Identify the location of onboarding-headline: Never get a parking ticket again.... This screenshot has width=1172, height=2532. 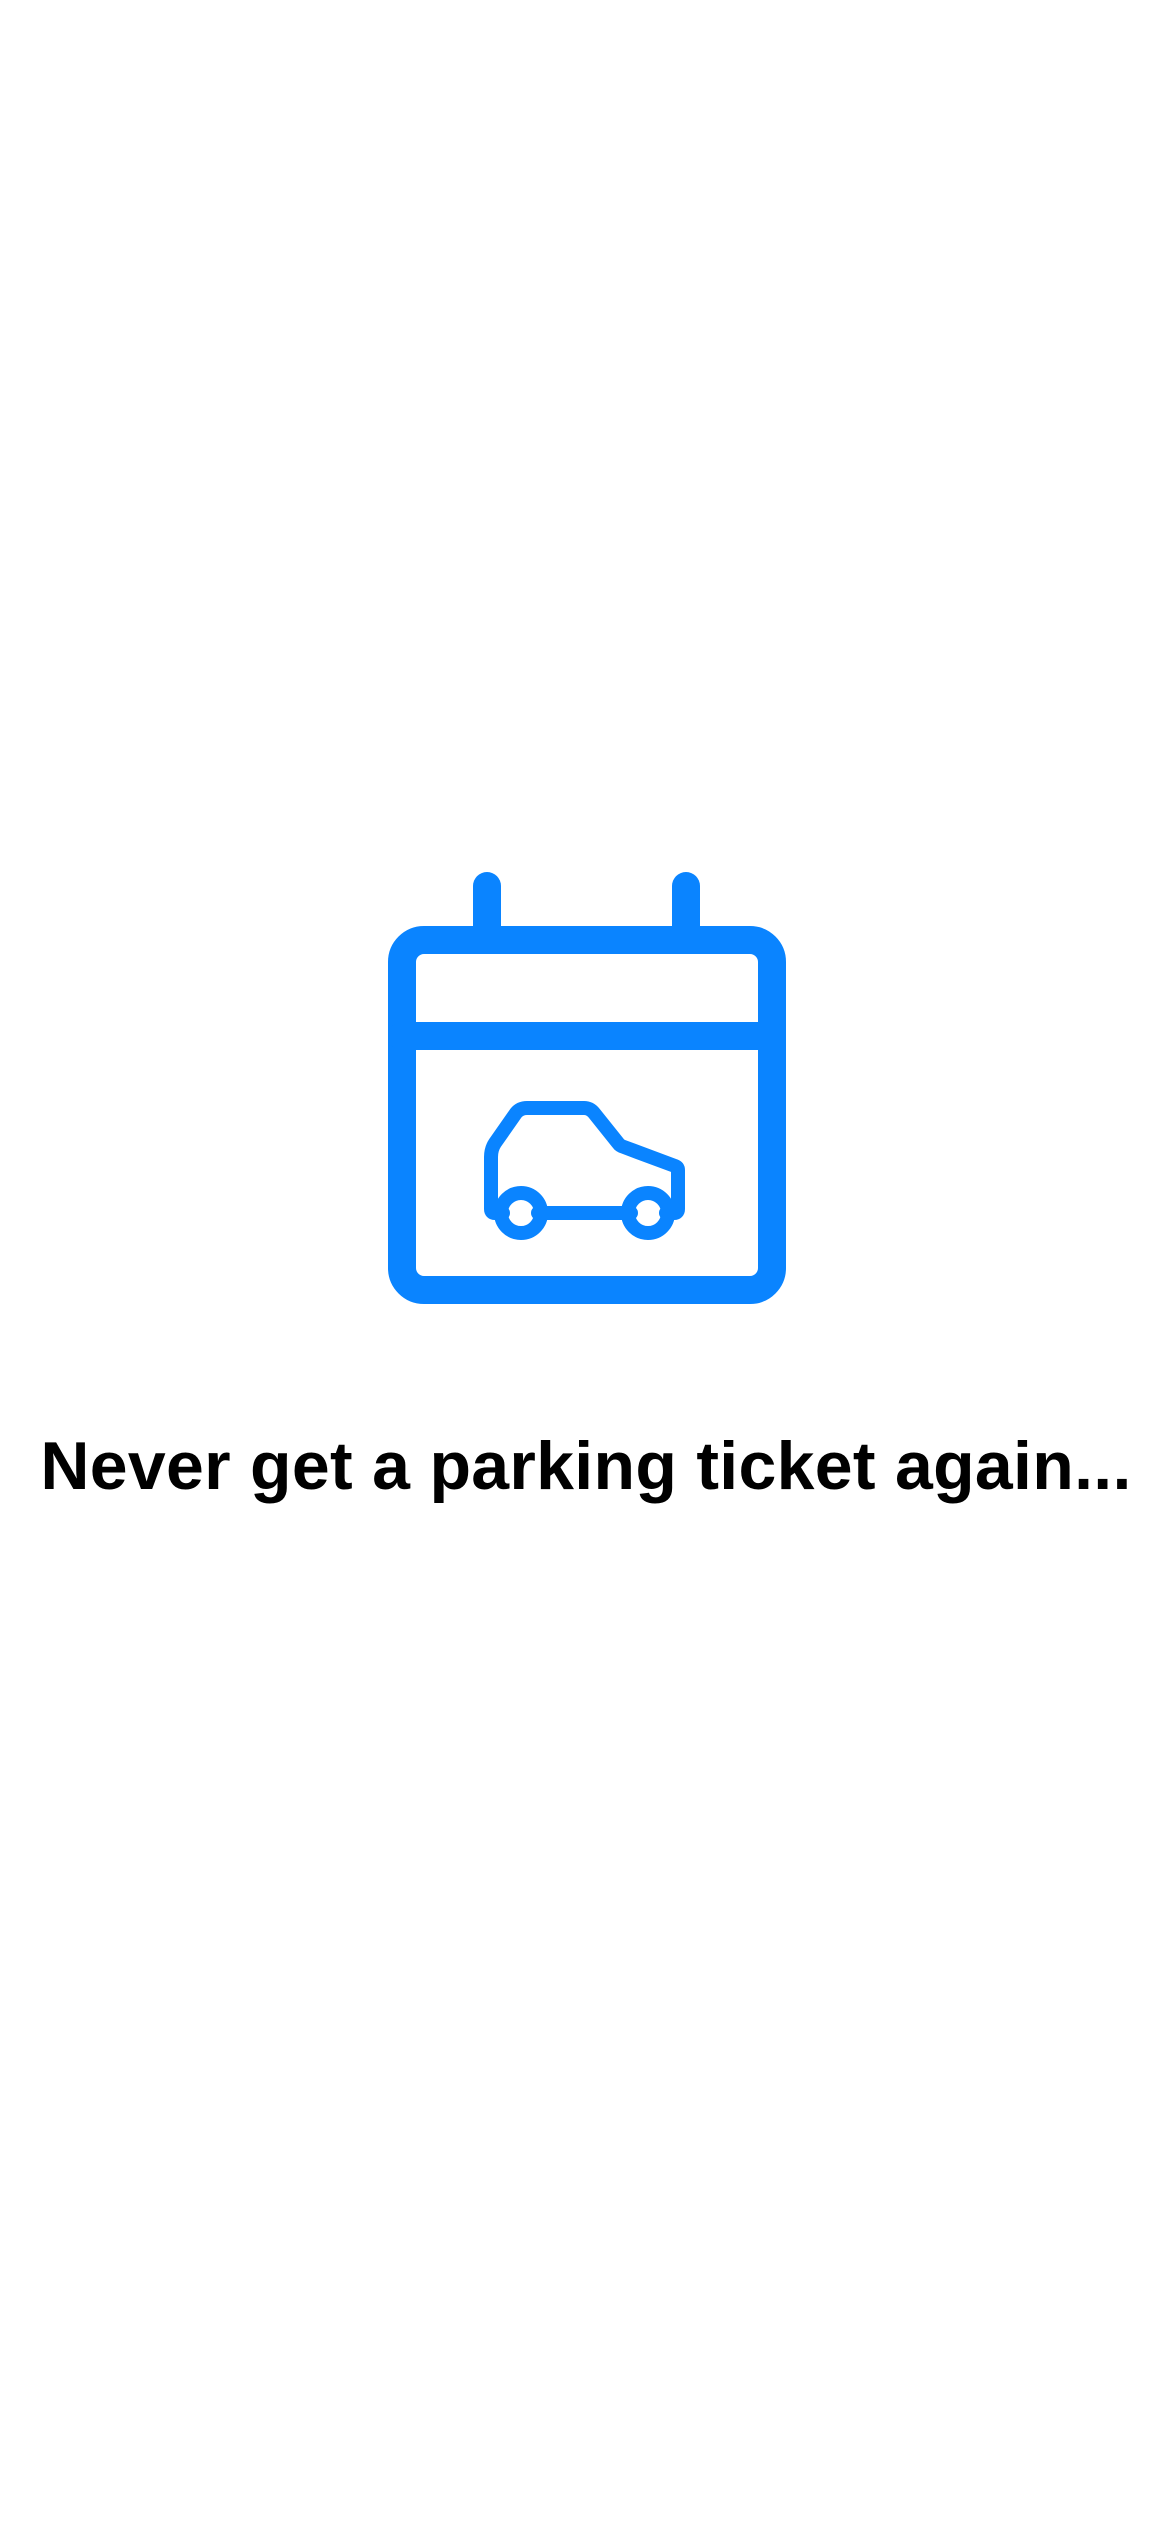
(586, 1466).